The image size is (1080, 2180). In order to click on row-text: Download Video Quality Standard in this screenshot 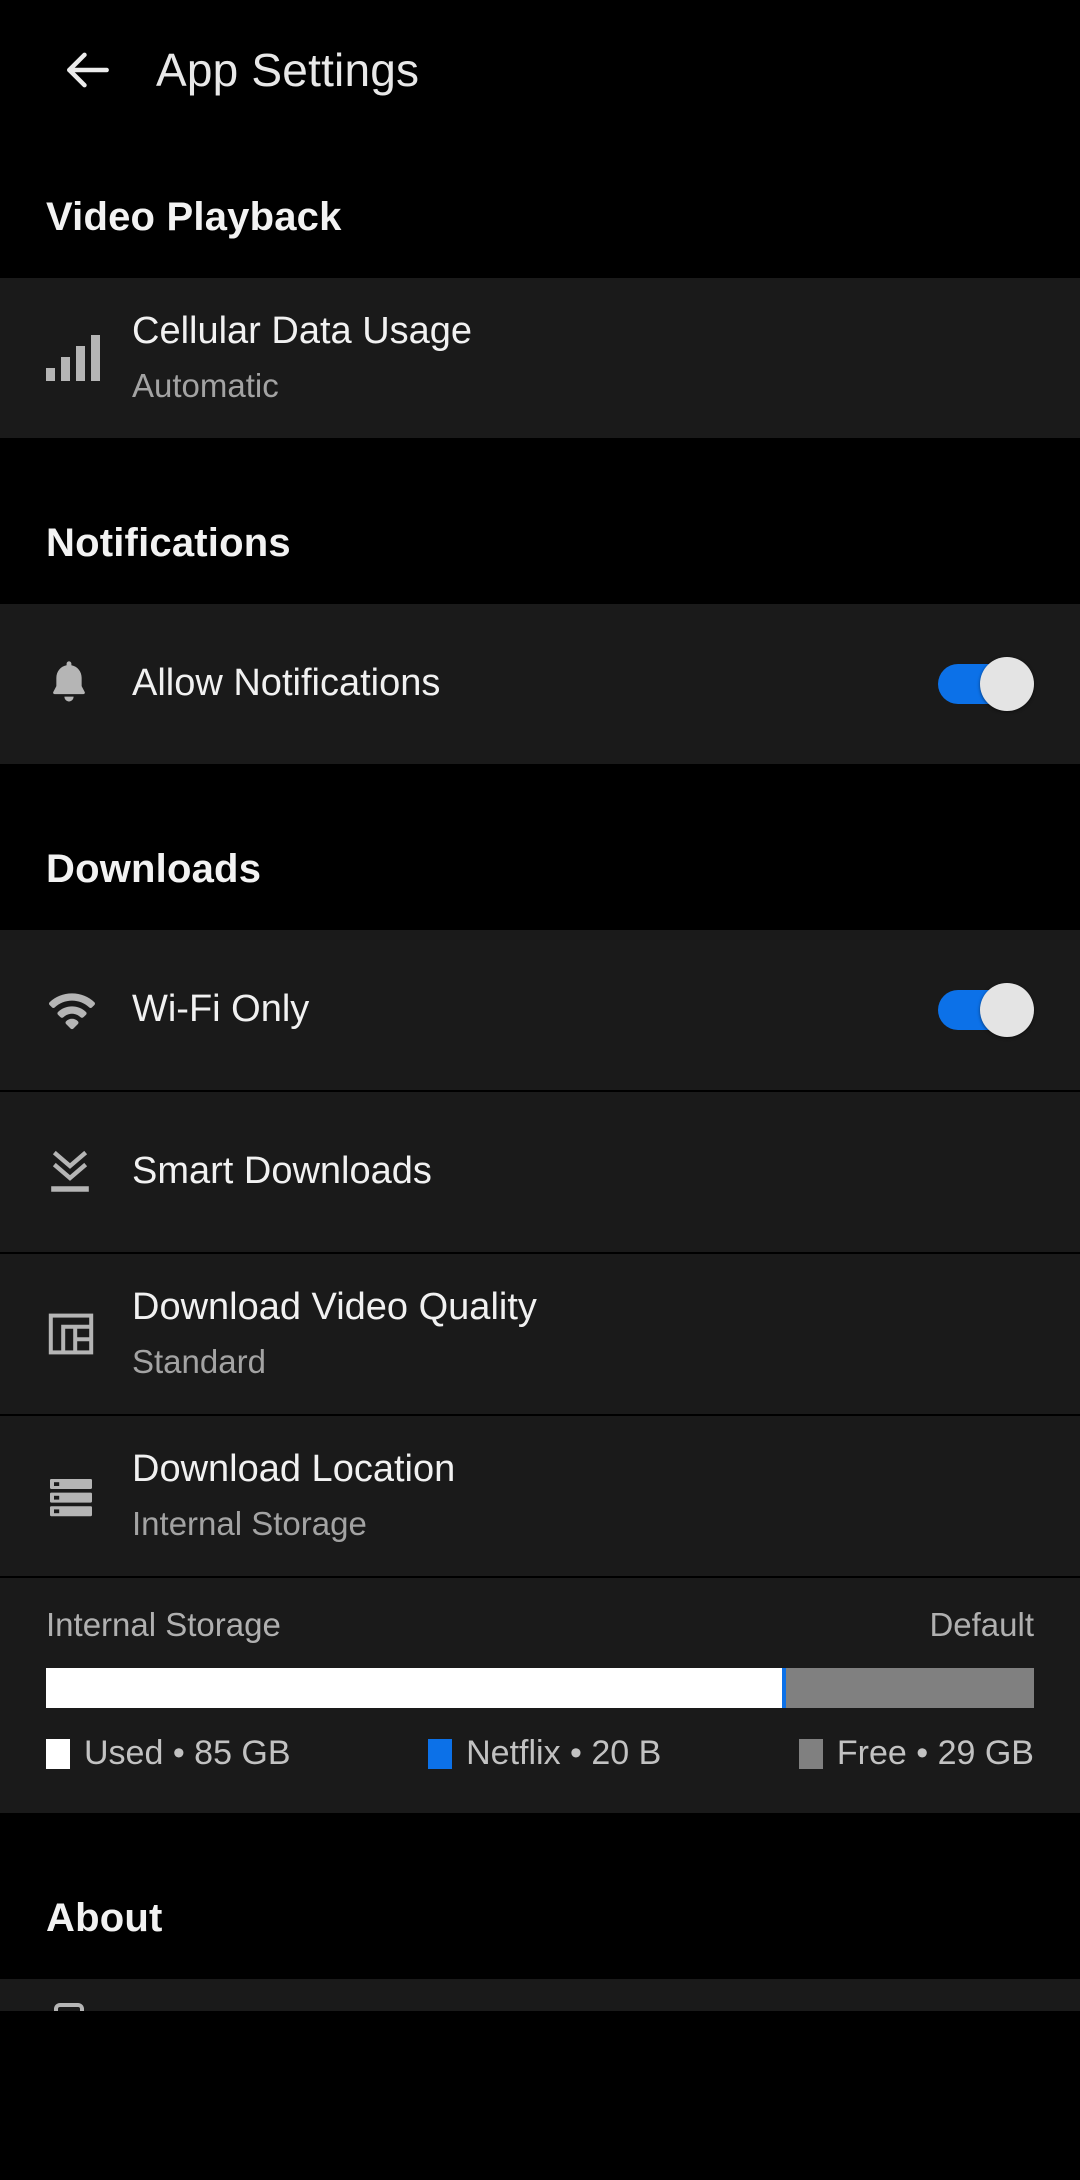, I will do `click(583, 1333)`.